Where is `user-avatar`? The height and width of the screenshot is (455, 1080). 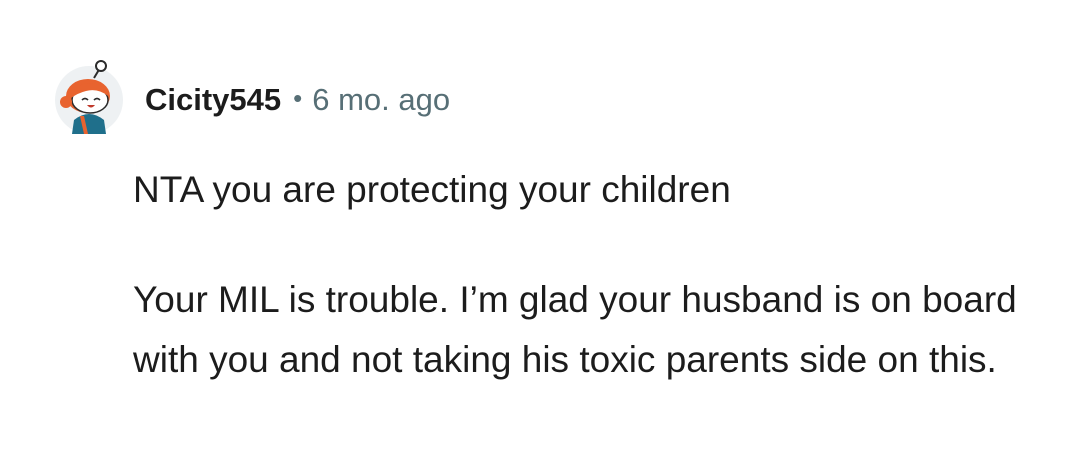 user-avatar is located at coordinates (89, 97).